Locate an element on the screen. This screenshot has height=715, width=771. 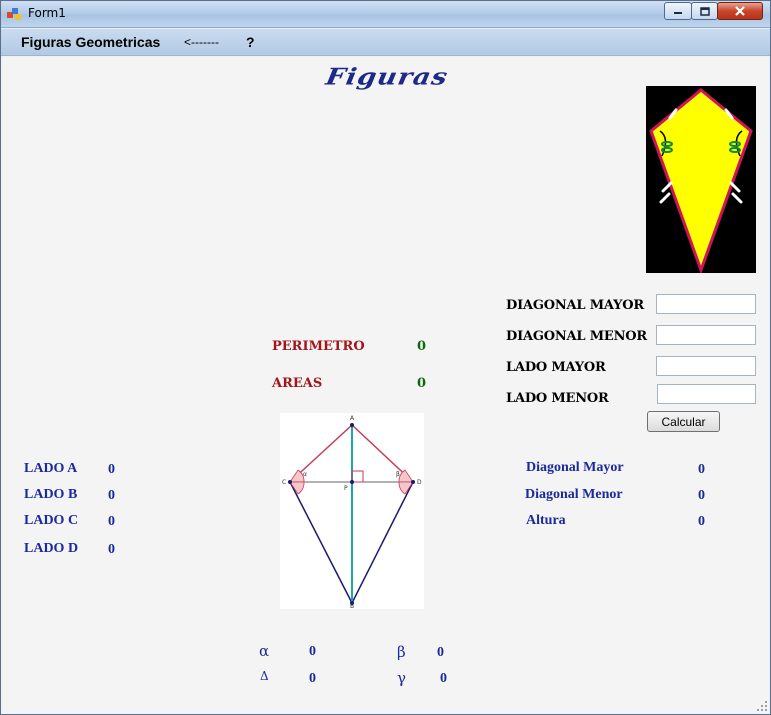
close-icon is located at coordinates (740, 11).